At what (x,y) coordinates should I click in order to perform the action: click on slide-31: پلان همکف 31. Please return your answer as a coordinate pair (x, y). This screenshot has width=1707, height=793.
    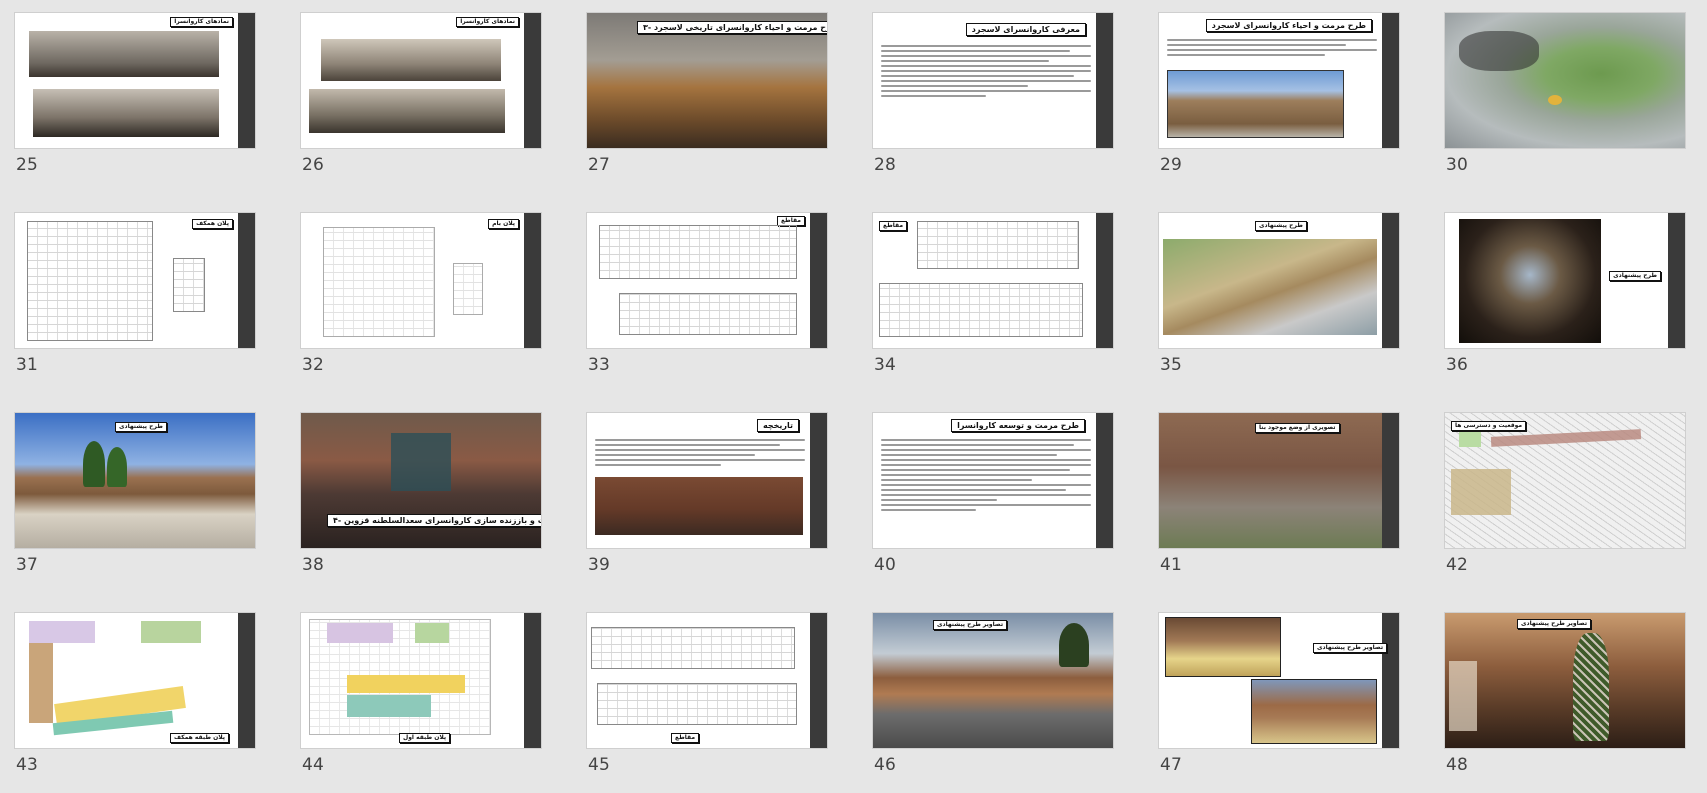
    Looking at the image, I should click on (135, 303).